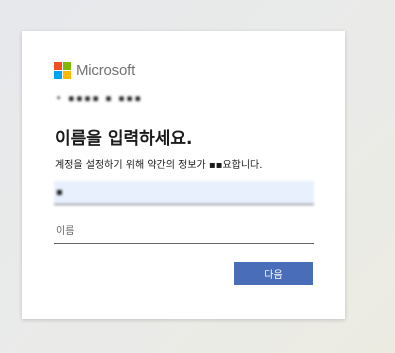 Image resolution: width=395 pixels, height=353 pixels. What do you see at coordinates (62, 70) in the screenshot?
I see `microsoft-logo-icon` at bounding box center [62, 70].